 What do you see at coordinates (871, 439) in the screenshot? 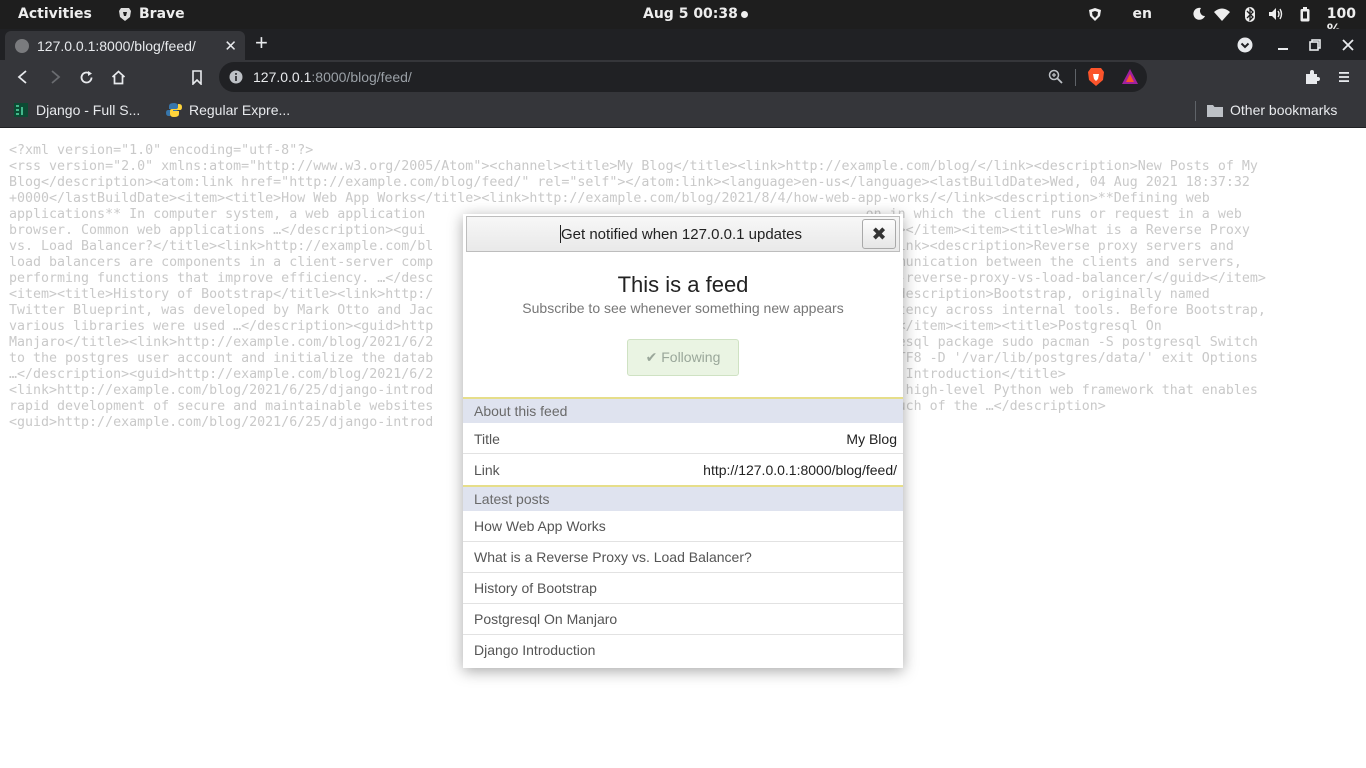
I see `about-value: My Blog` at bounding box center [871, 439].